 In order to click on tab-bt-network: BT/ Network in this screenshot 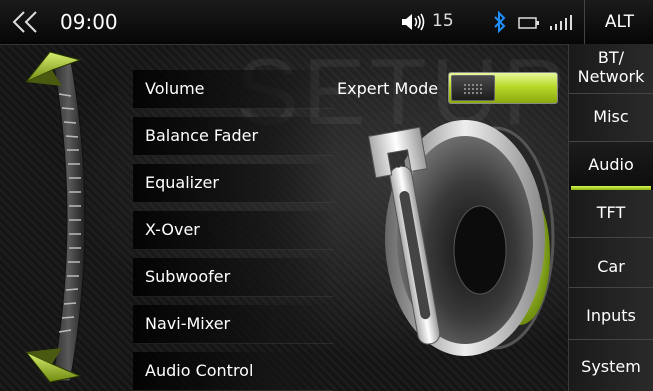, I will do `click(610, 69)`.